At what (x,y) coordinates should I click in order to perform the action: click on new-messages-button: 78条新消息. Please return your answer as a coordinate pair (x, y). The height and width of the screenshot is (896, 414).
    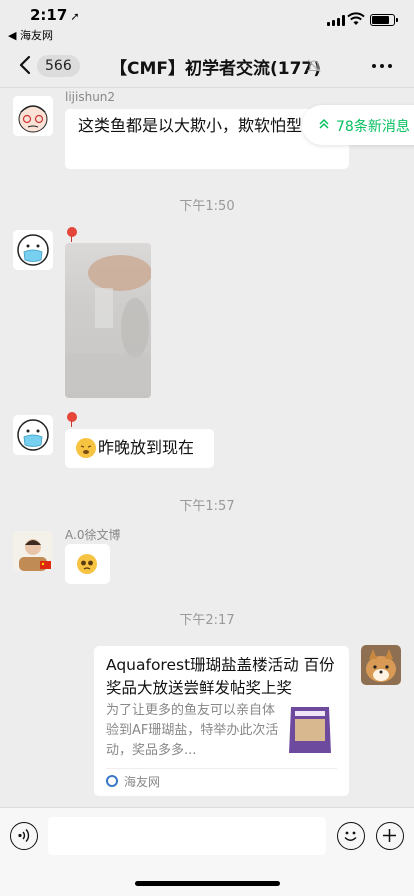
    Looking at the image, I should click on (358, 125).